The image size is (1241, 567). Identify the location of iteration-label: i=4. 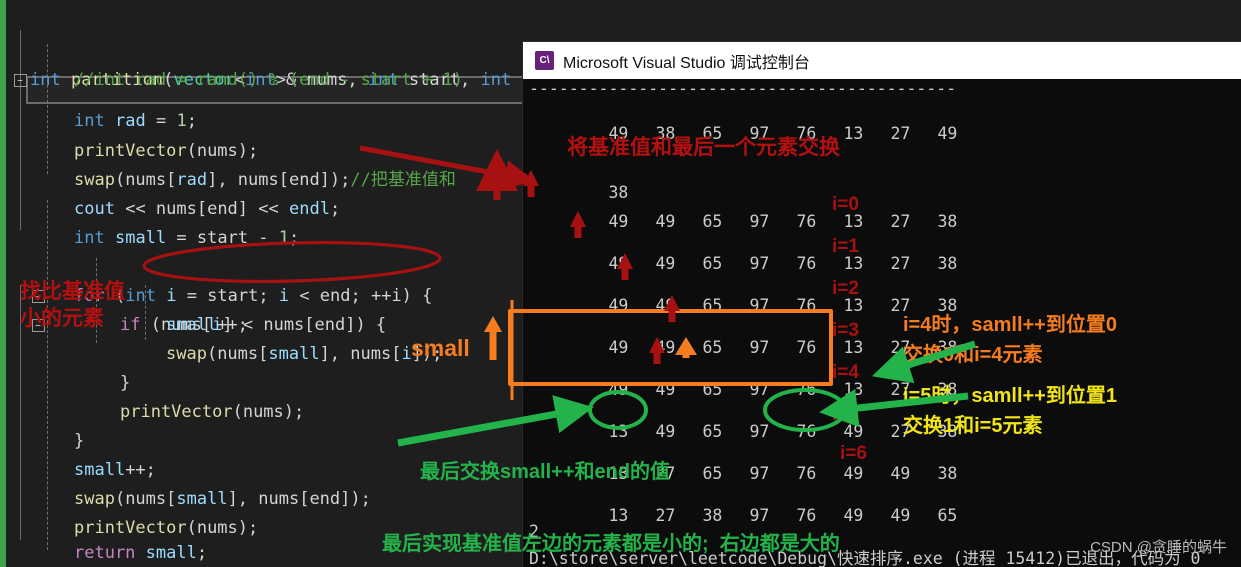
(845, 372).